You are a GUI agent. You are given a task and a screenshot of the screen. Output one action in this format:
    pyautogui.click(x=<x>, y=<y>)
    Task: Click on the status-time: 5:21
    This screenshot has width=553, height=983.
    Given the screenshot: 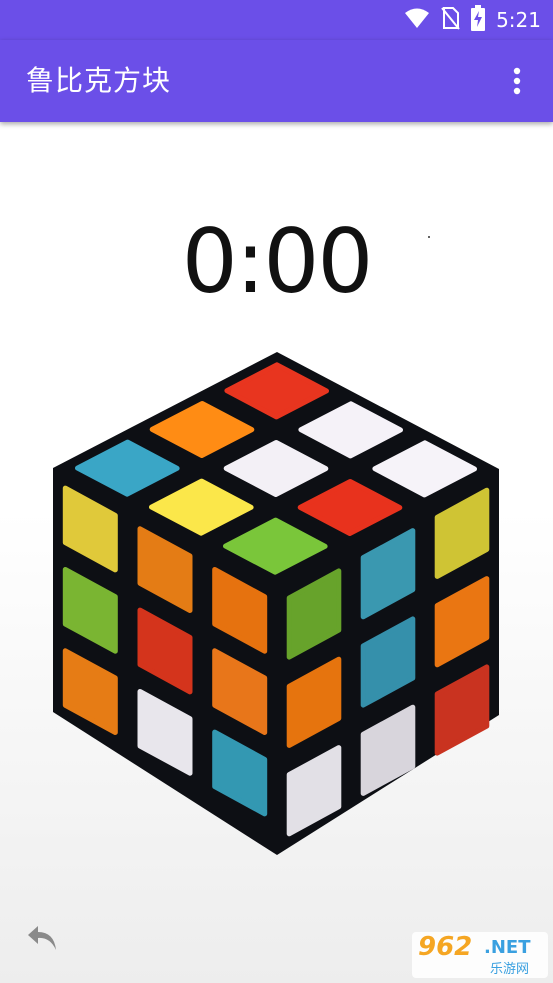 What is the action you would take?
    pyautogui.click(x=518, y=20)
    